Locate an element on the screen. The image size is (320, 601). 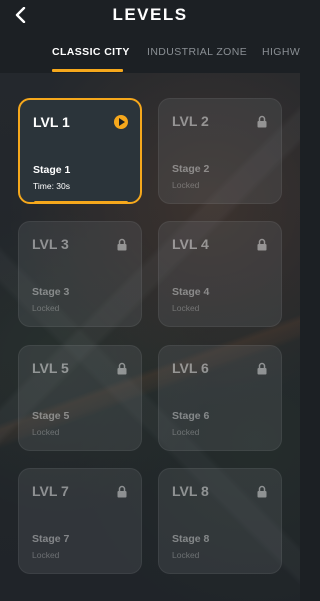
tab-highway: HIGHWAY is located at coordinates (281, 52).